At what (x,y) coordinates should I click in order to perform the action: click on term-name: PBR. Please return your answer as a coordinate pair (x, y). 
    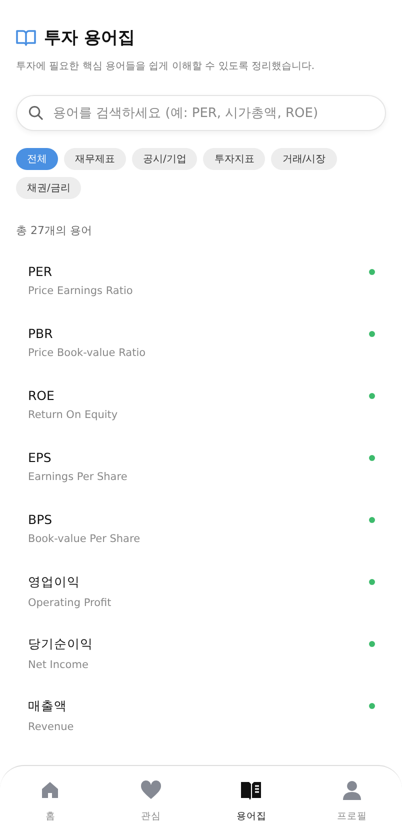
    Looking at the image, I should click on (198, 333).